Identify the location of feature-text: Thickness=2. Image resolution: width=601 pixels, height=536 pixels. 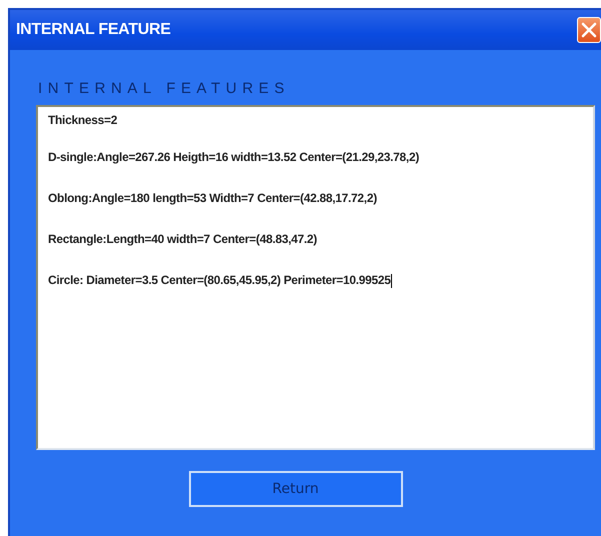
(83, 120).